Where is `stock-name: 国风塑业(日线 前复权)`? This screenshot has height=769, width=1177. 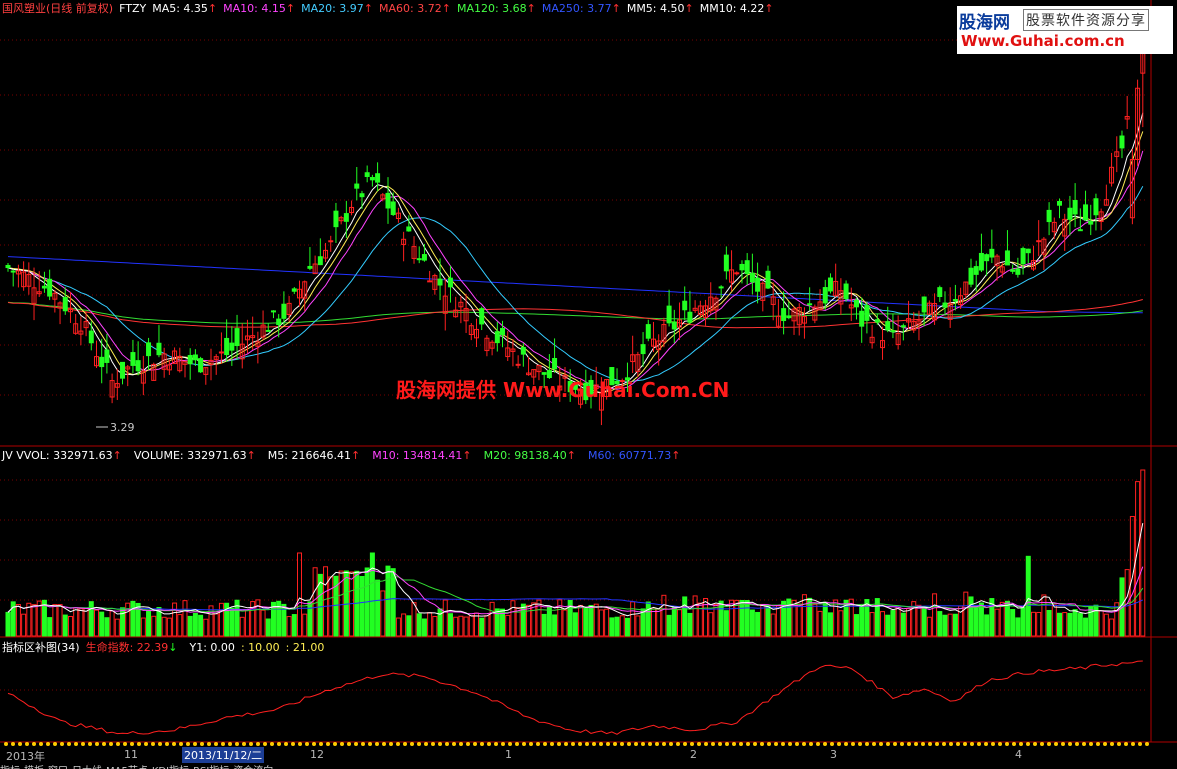
stock-name: 国风塑业(日线 前复权) is located at coordinates (58, 8).